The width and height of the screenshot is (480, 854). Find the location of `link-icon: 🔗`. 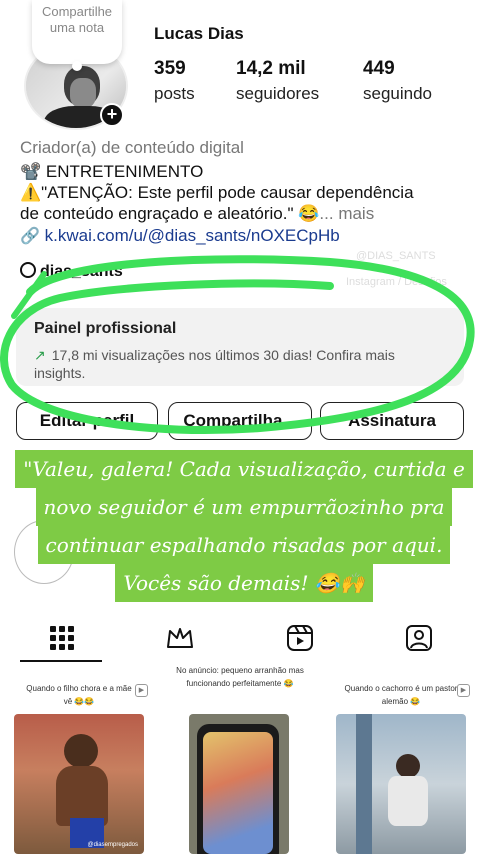

link-icon: 🔗 is located at coordinates (30, 236).